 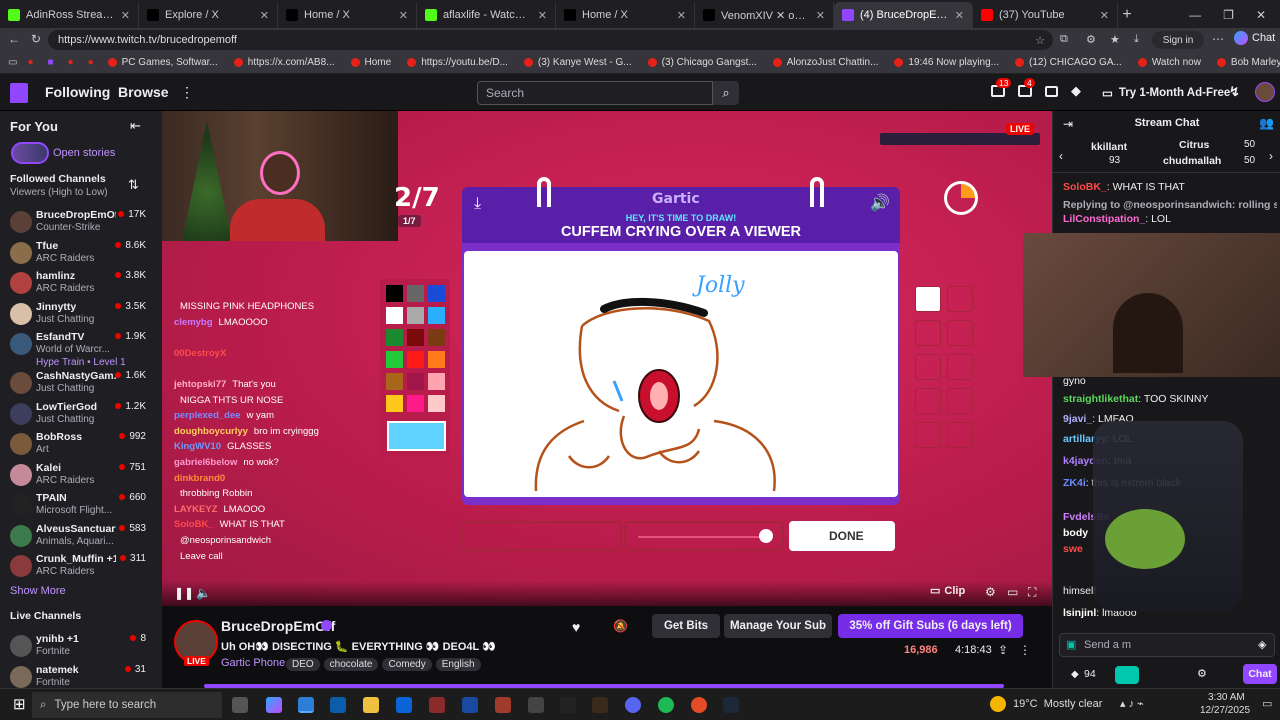 I want to click on share-icon: ⇪, so click(x=1003, y=650).